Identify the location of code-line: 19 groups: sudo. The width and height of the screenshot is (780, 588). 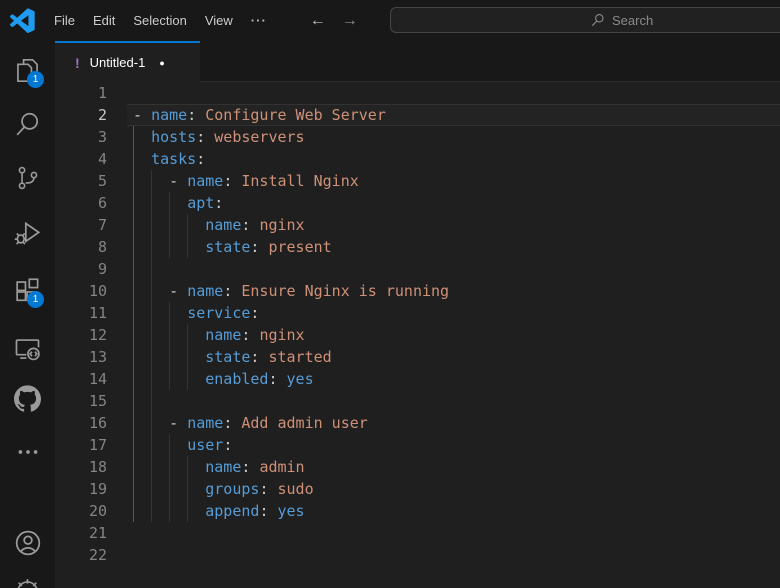
(417, 489).